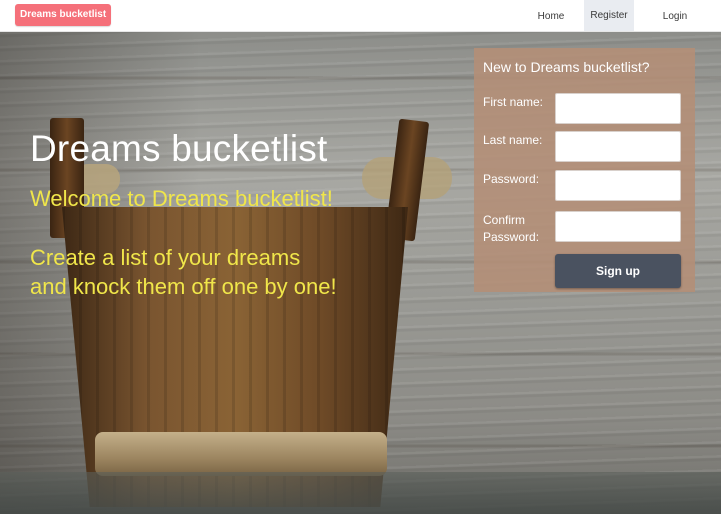  Describe the element at coordinates (551, 15) in the screenshot. I see `nav-link-home: Home` at that location.